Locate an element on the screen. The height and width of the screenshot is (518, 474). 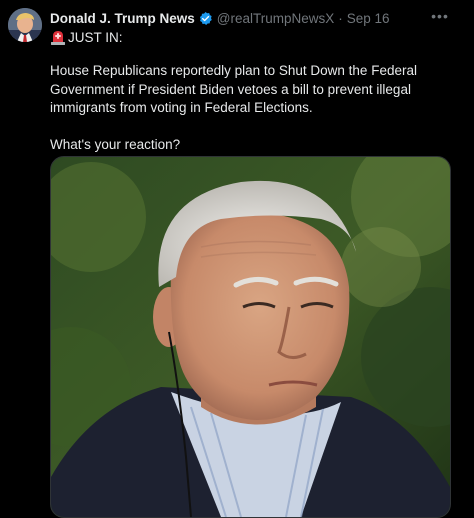
tweet-paragraph-2: What's your reaction? is located at coordinates (115, 144).